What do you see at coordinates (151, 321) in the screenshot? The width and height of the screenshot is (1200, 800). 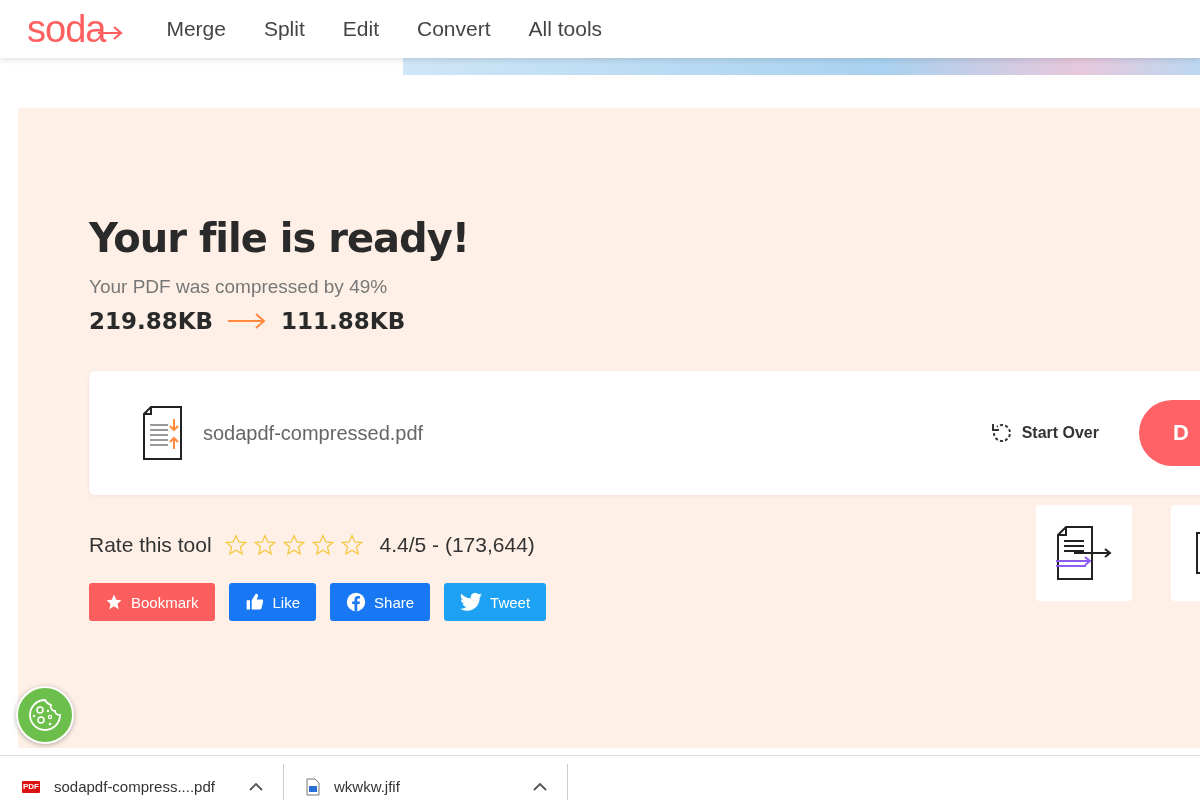 I see `original-size: 219.88KB` at bounding box center [151, 321].